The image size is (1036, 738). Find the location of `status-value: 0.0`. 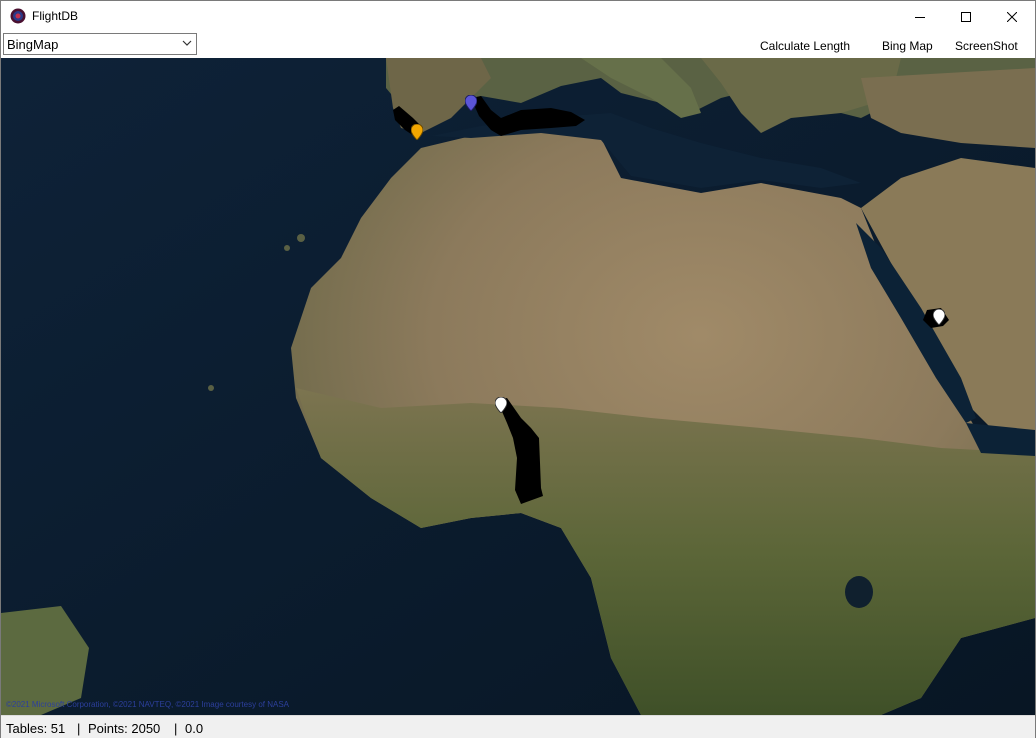

status-value: 0.0 is located at coordinates (194, 728).